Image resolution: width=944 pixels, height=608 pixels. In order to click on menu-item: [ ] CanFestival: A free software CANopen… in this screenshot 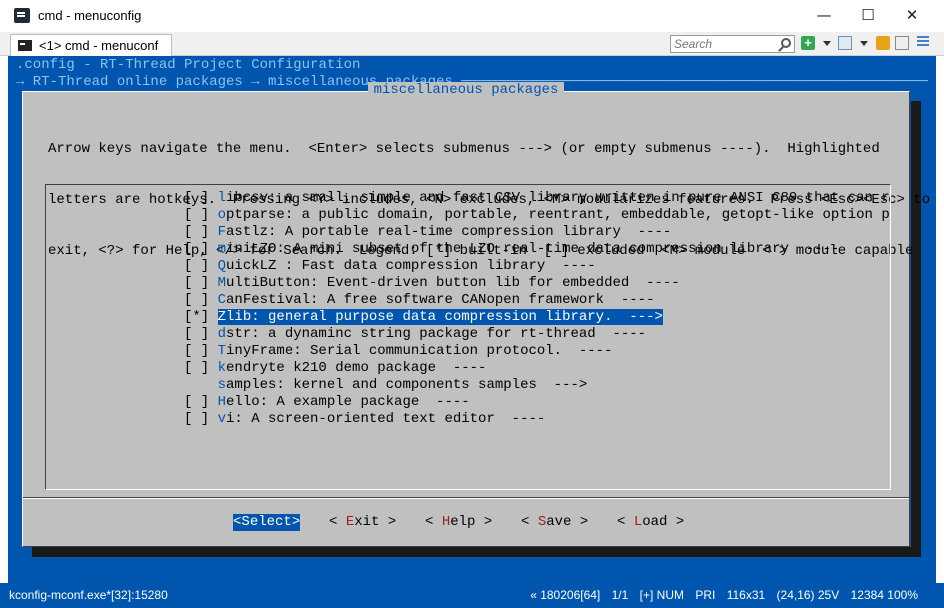, I will do `click(419, 300)`.